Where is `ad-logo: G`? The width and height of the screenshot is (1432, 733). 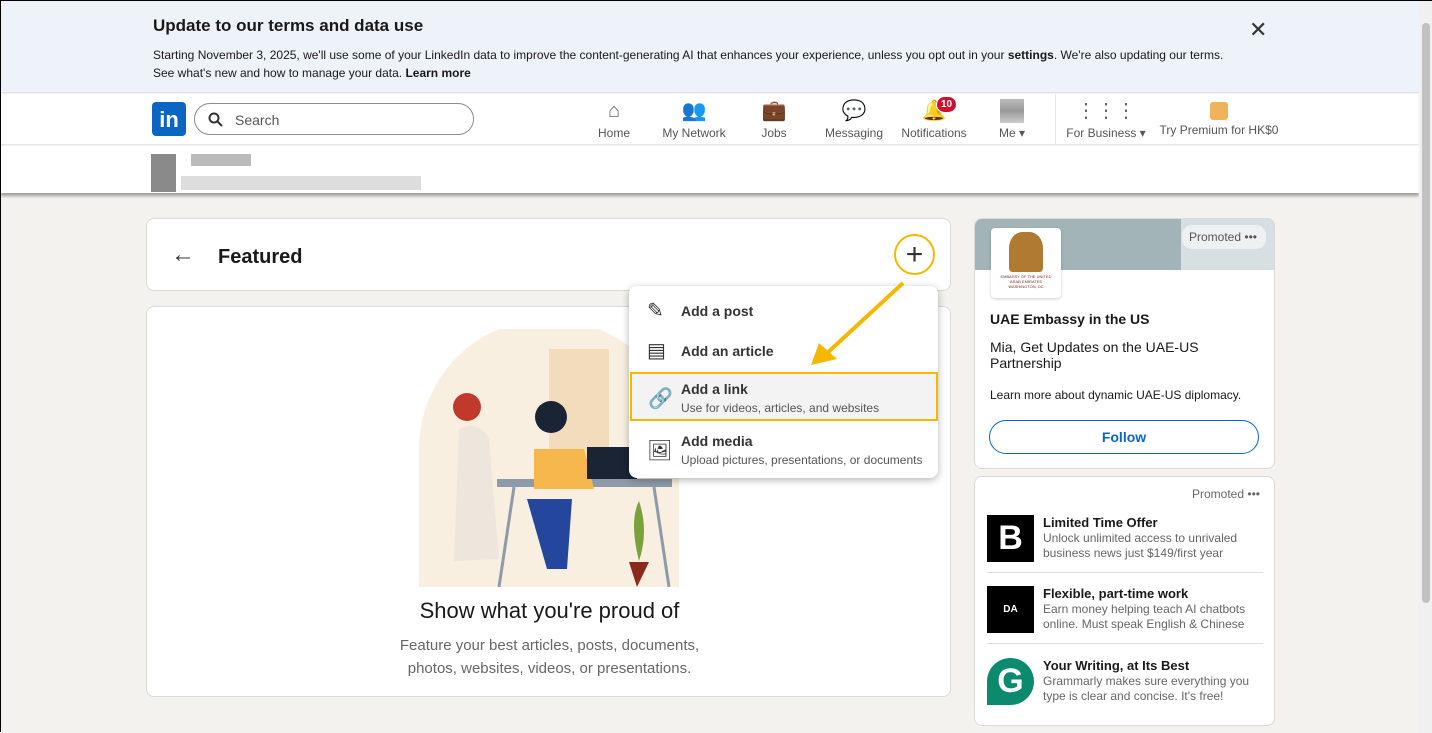
ad-logo: G is located at coordinates (1010, 681).